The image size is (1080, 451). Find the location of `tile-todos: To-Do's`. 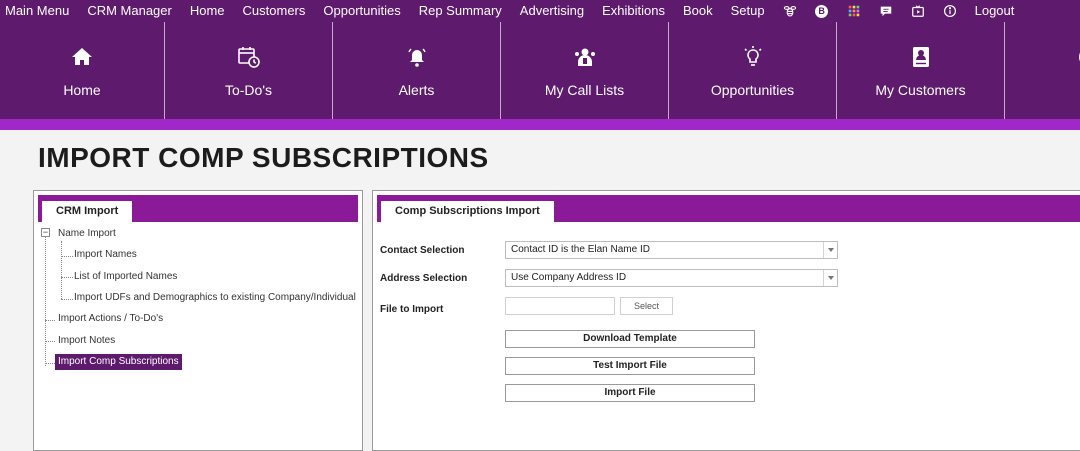

tile-todos: To-Do's is located at coordinates (249, 70).